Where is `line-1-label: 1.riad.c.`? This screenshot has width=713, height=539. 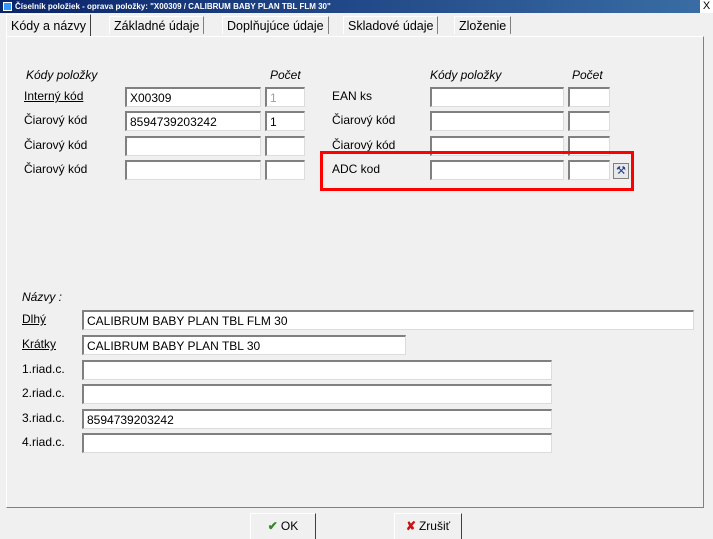 line-1-label: 1.riad.c. is located at coordinates (43, 369).